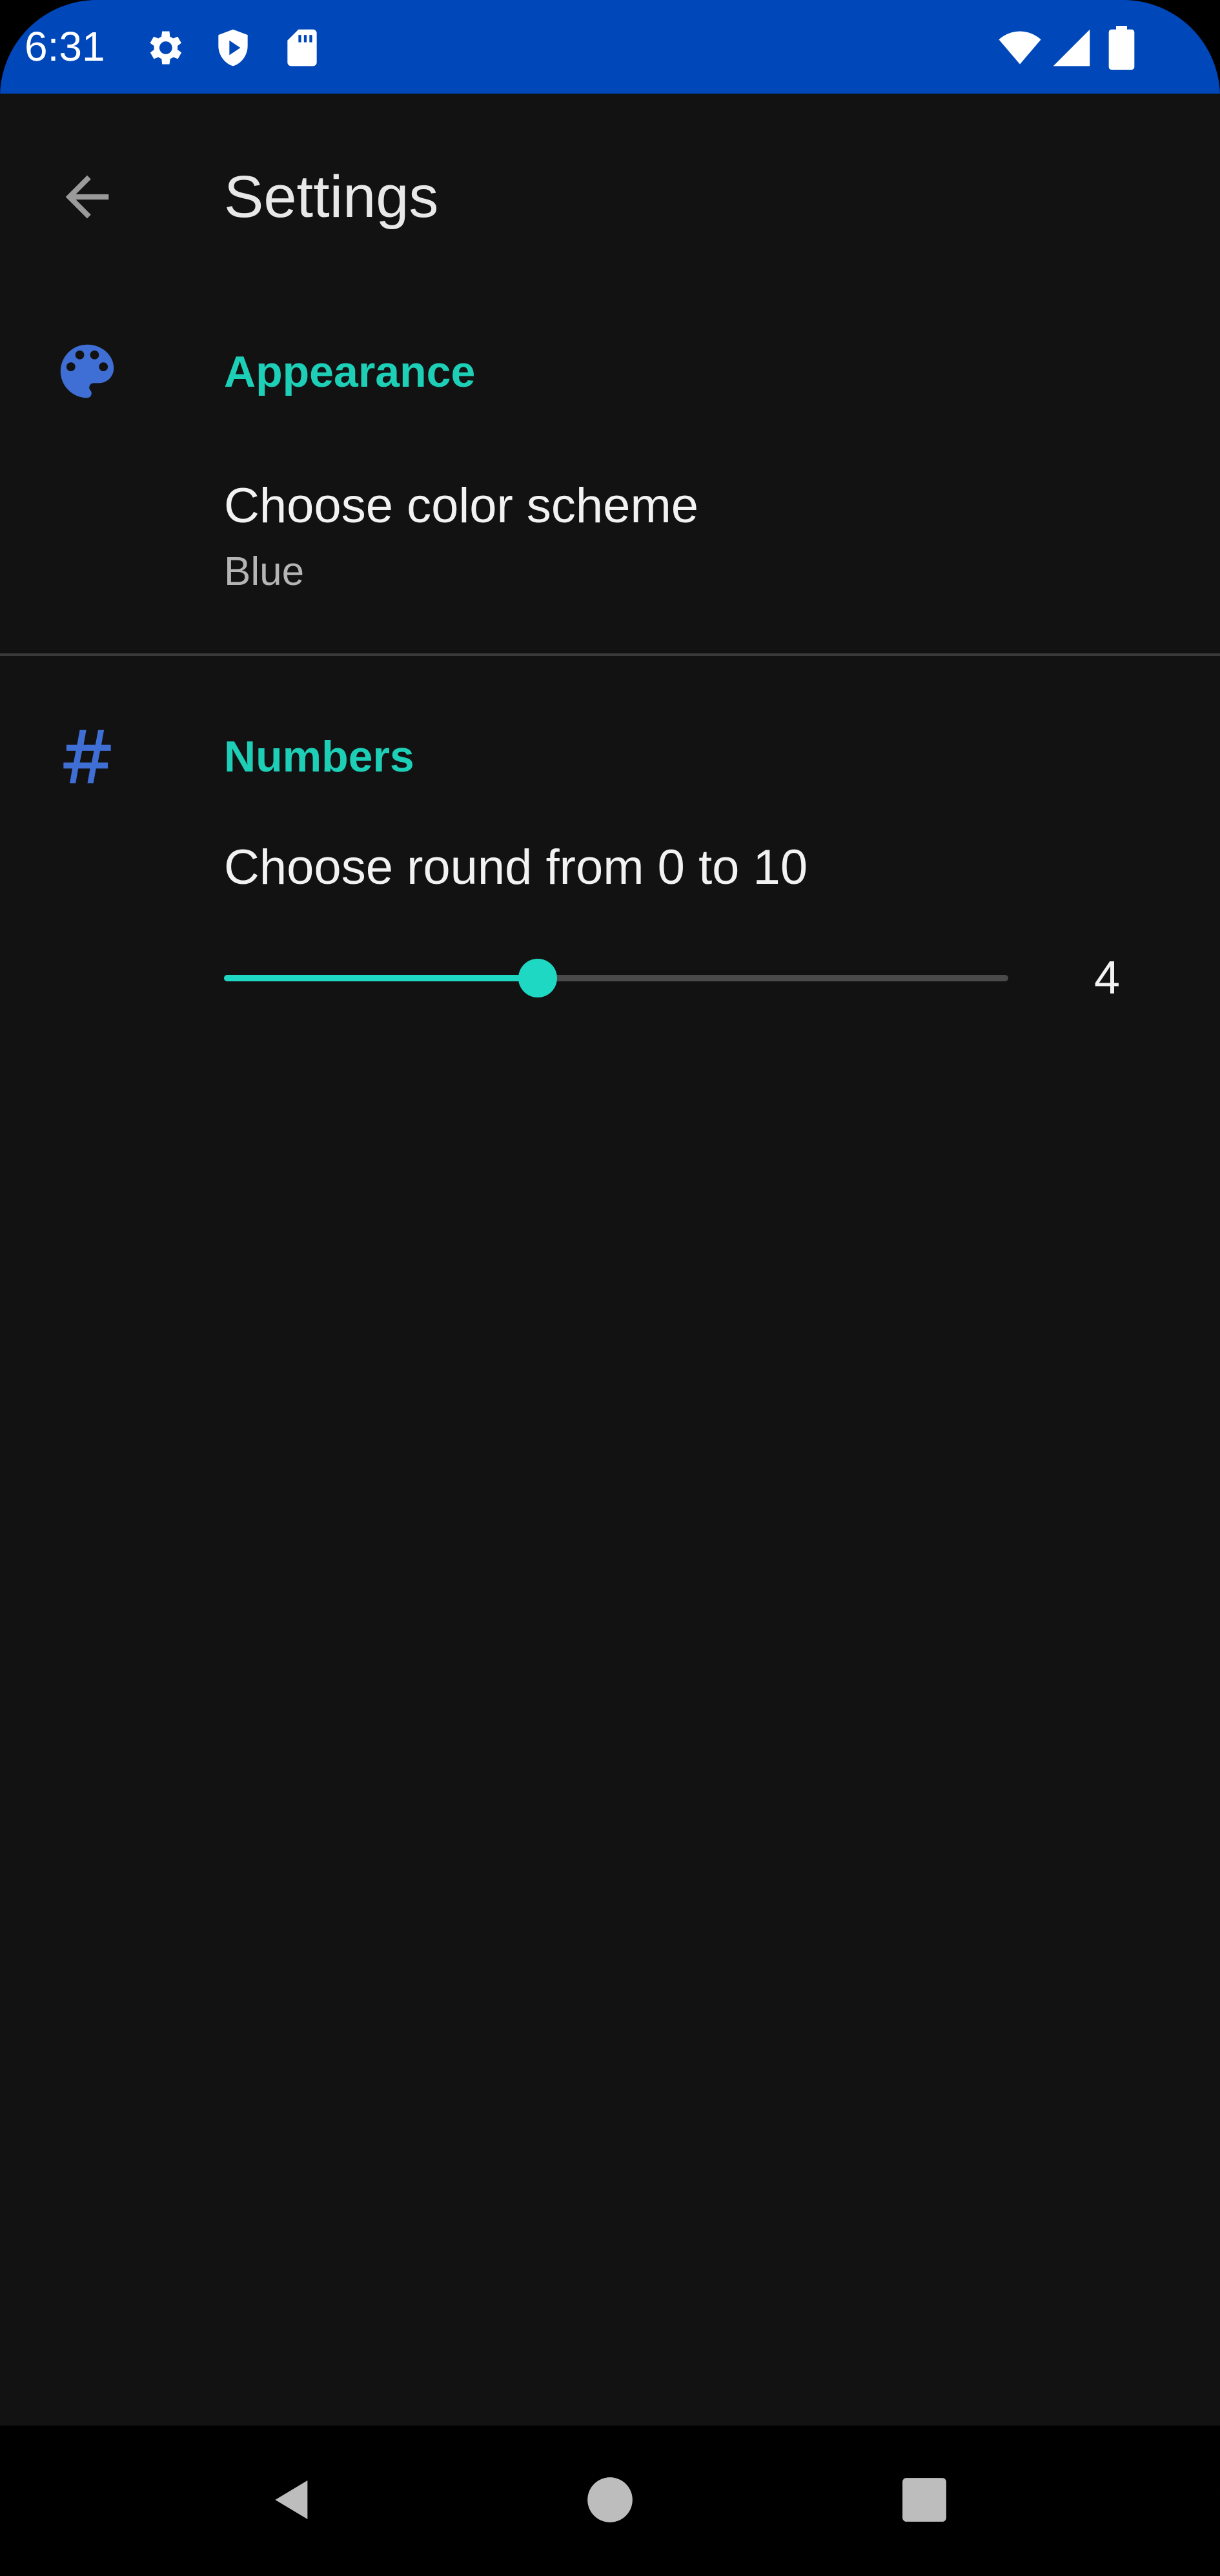 This screenshot has height=2576, width=1220. Describe the element at coordinates (1107, 978) in the screenshot. I see `slider-value: 4` at that location.